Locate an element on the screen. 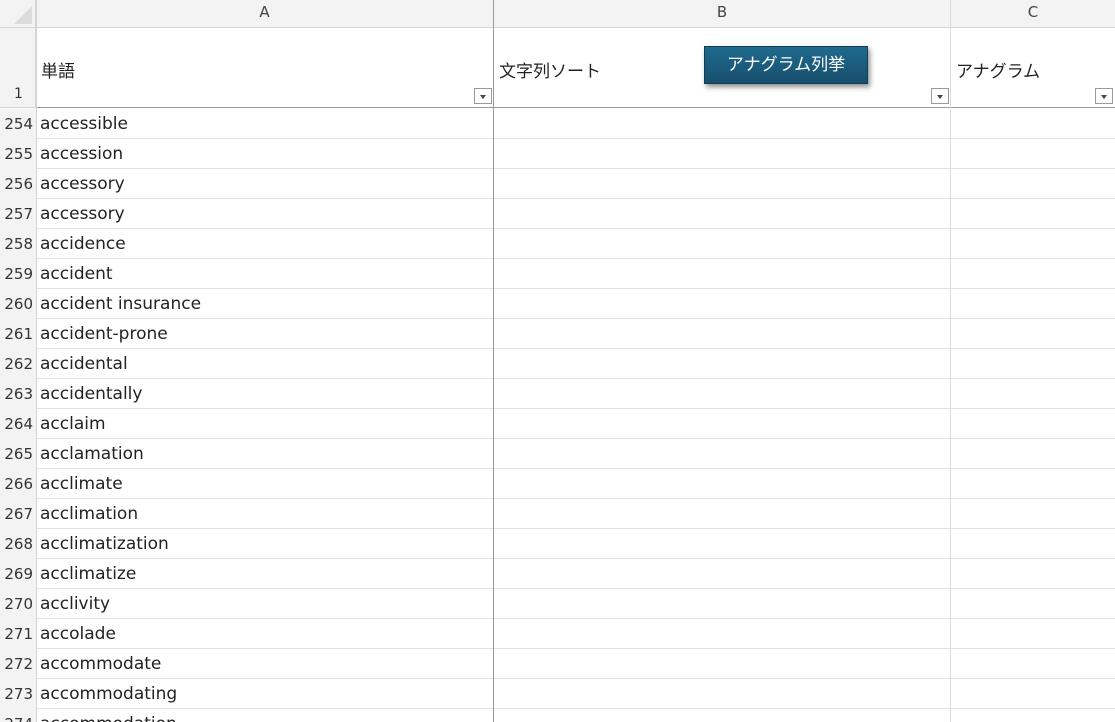 The width and height of the screenshot is (1115, 722). row-number: 266 is located at coordinates (18, 484).